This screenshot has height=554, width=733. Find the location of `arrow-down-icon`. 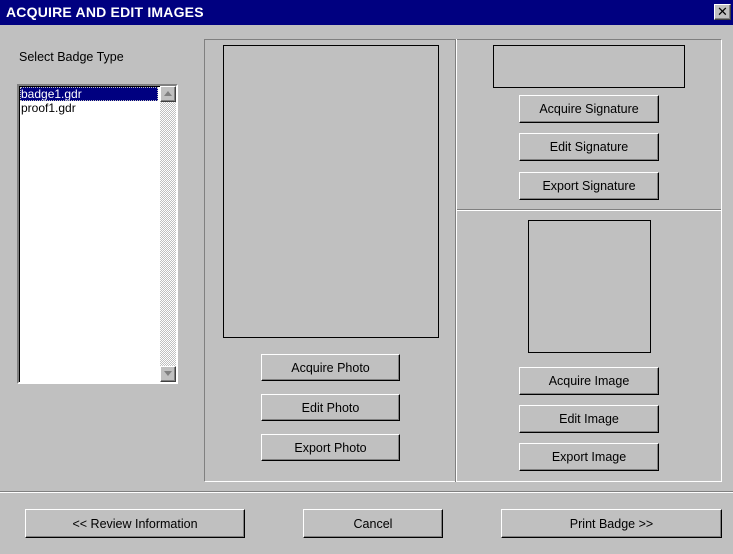

arrow-down-icon is located at coordinates (168, 373).